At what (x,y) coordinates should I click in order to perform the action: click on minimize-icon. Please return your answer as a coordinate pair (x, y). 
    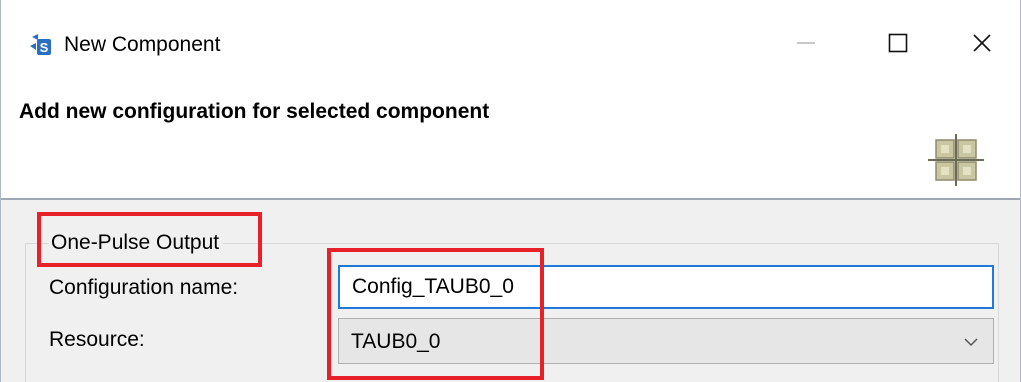
    Looking at the image, I should click on (806, 45).